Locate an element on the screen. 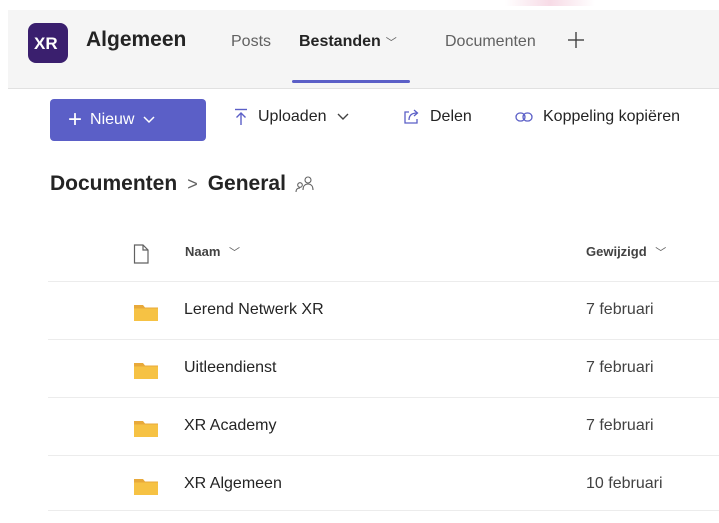  active-tab-indicator is located at coordinates (351, 81).